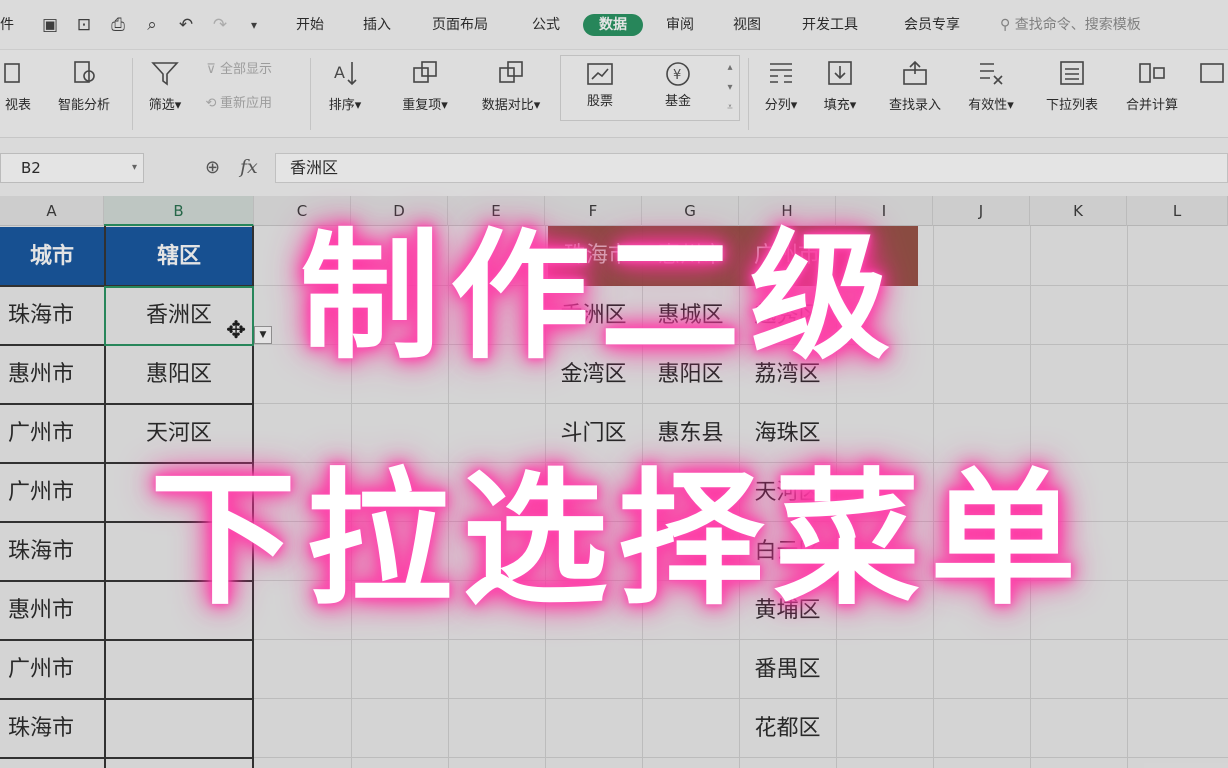 The height and width of the screenshot is (768, 1228). Describe the element at coordinates (680, 25) in the screenshot. I see `menu-review: 审阅` at that location.